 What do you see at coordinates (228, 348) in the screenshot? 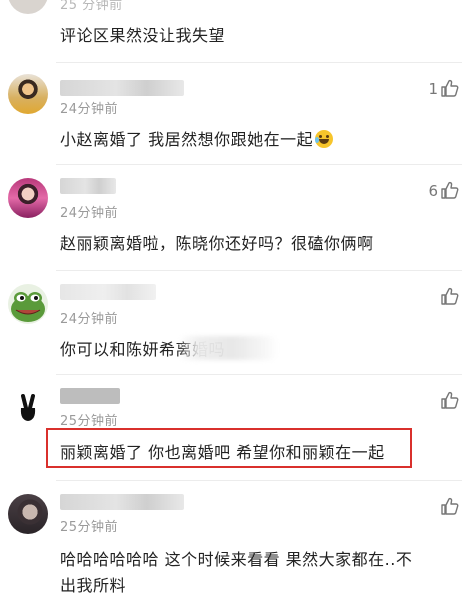
I see `redaction-blur` at bounding box center [228, 348].